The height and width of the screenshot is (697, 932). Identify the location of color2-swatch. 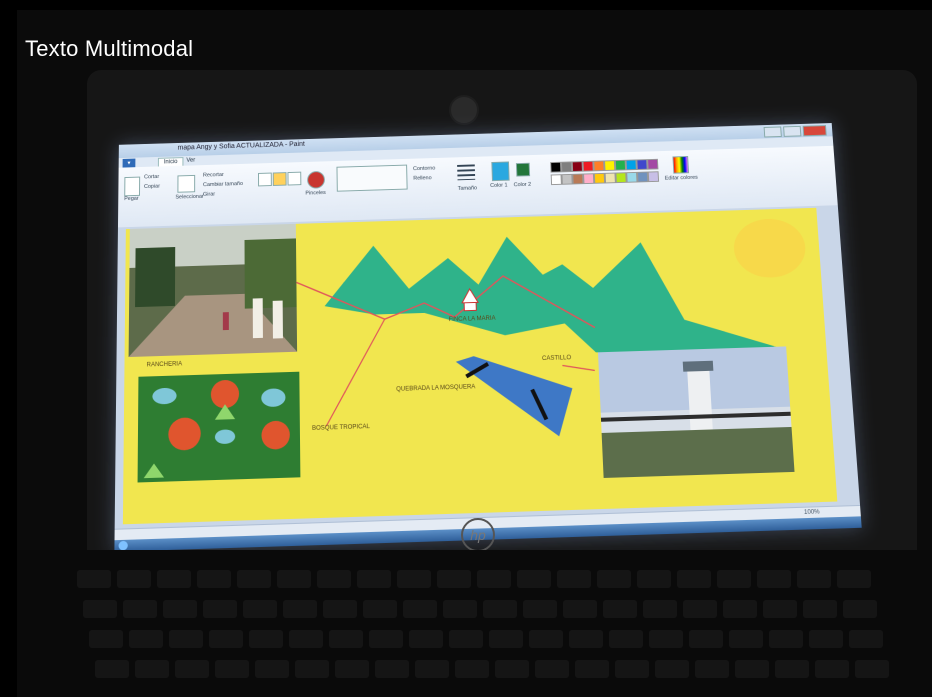
(523, 169).